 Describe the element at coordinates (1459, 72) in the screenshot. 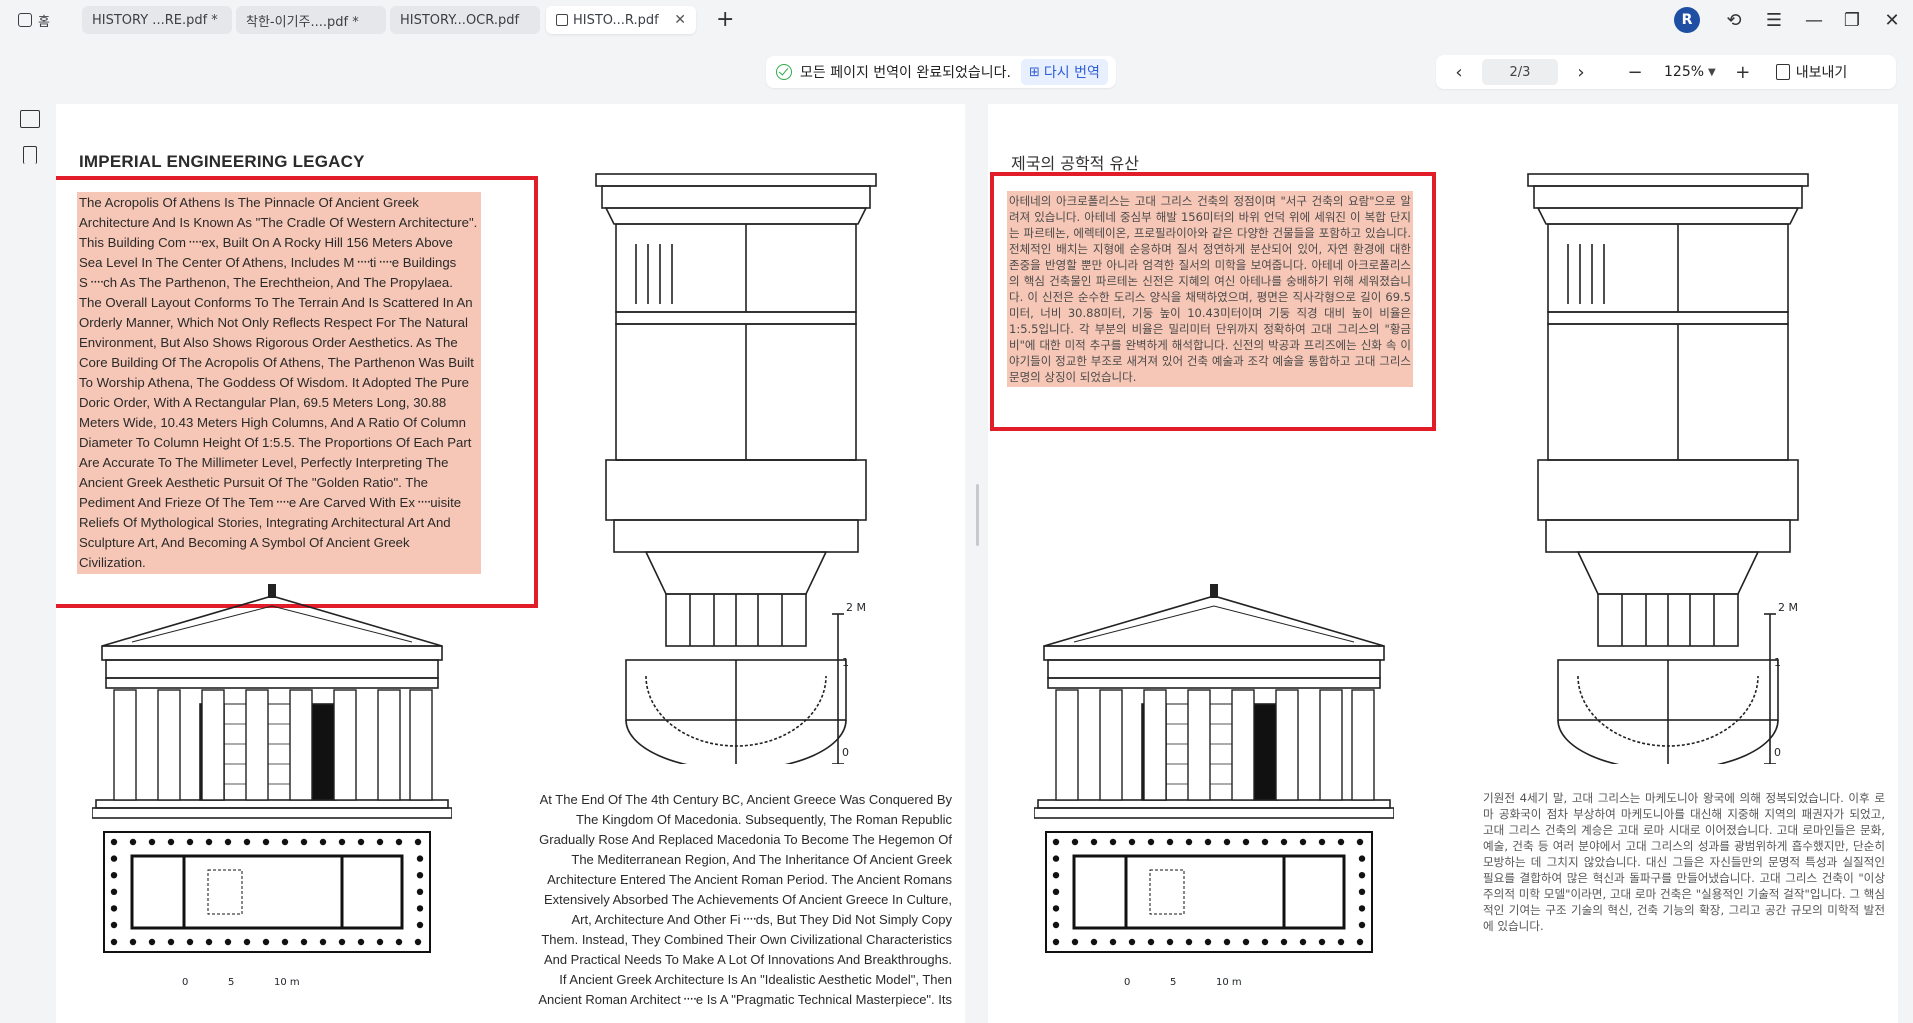

I see `previous-page-button: ‹` at that location.